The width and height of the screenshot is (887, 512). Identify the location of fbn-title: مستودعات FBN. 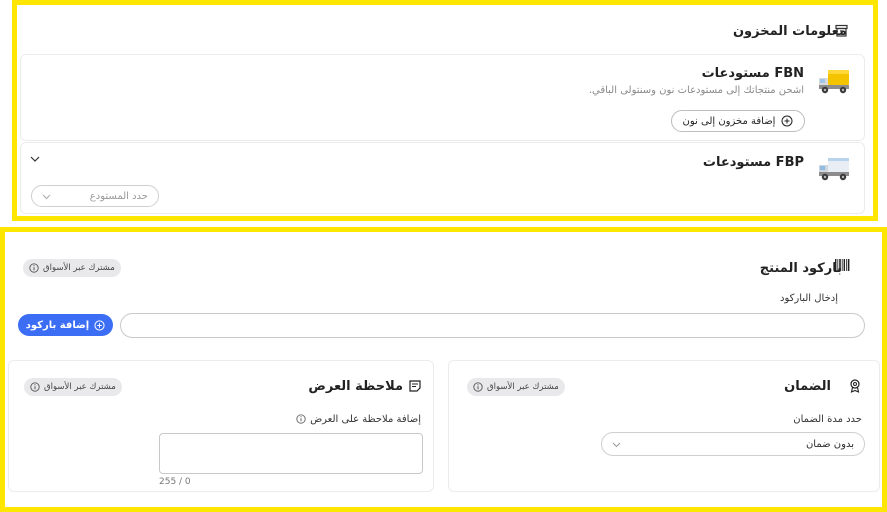
(752, 73).